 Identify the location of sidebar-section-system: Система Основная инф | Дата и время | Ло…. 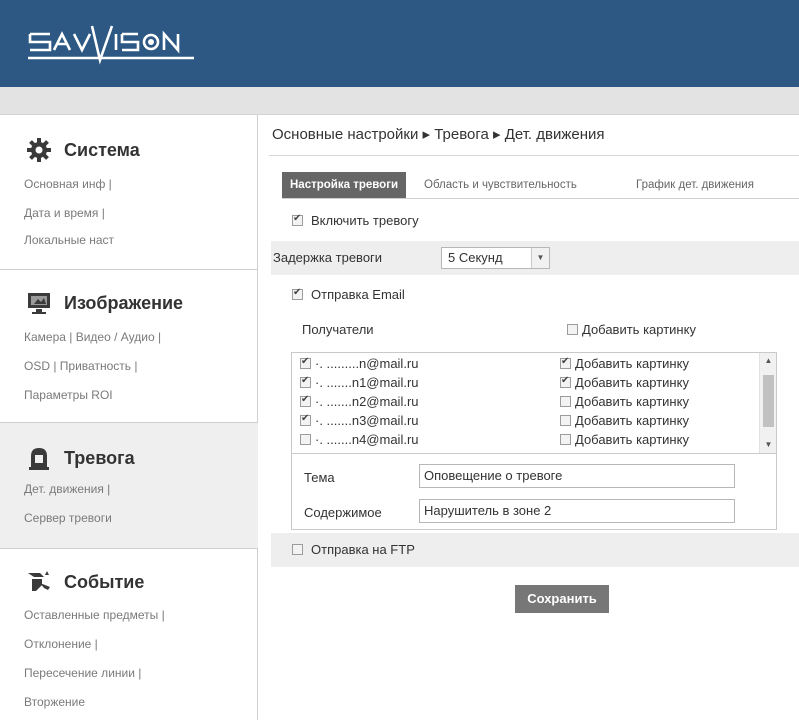
(129, 192).